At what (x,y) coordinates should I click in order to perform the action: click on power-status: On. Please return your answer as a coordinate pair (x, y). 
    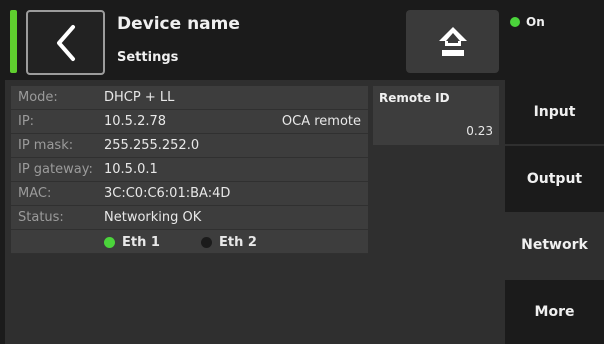
    Looking at the image, I should click on (527, 22).